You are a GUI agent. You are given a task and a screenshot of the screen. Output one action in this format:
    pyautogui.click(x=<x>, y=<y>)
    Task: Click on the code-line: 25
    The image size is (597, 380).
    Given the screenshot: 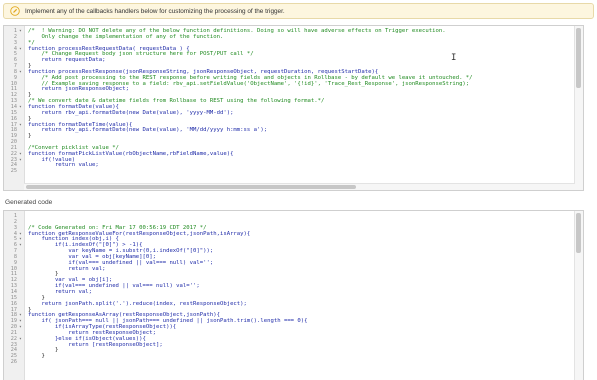 What is the action you would take?
    pyautogui.click(x=293, y=171)
    